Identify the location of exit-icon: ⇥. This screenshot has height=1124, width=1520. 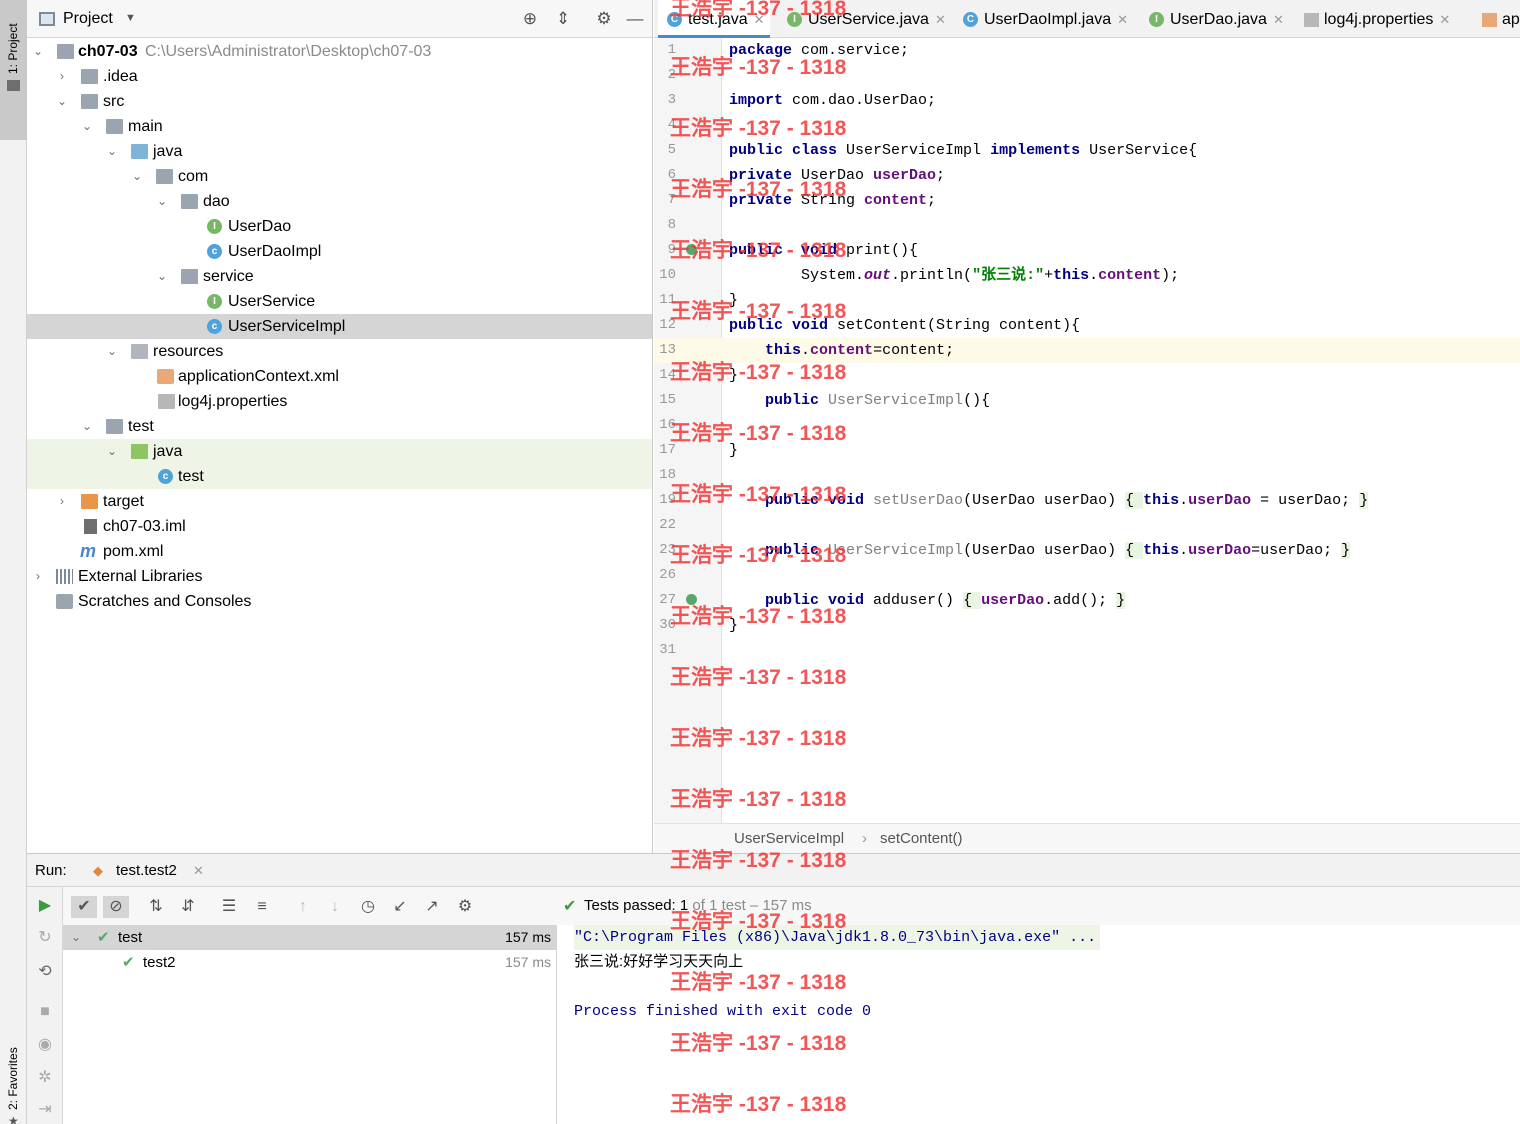
(45, 1110).